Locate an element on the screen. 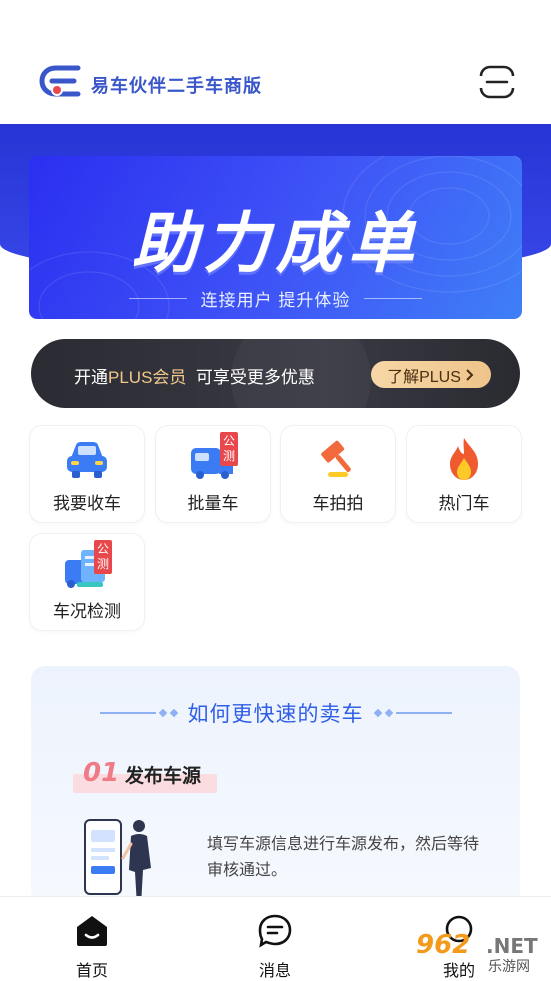 The image size is (551, 981). learn-plus-button: 了解PLUS is located at coordinates (431, 374).